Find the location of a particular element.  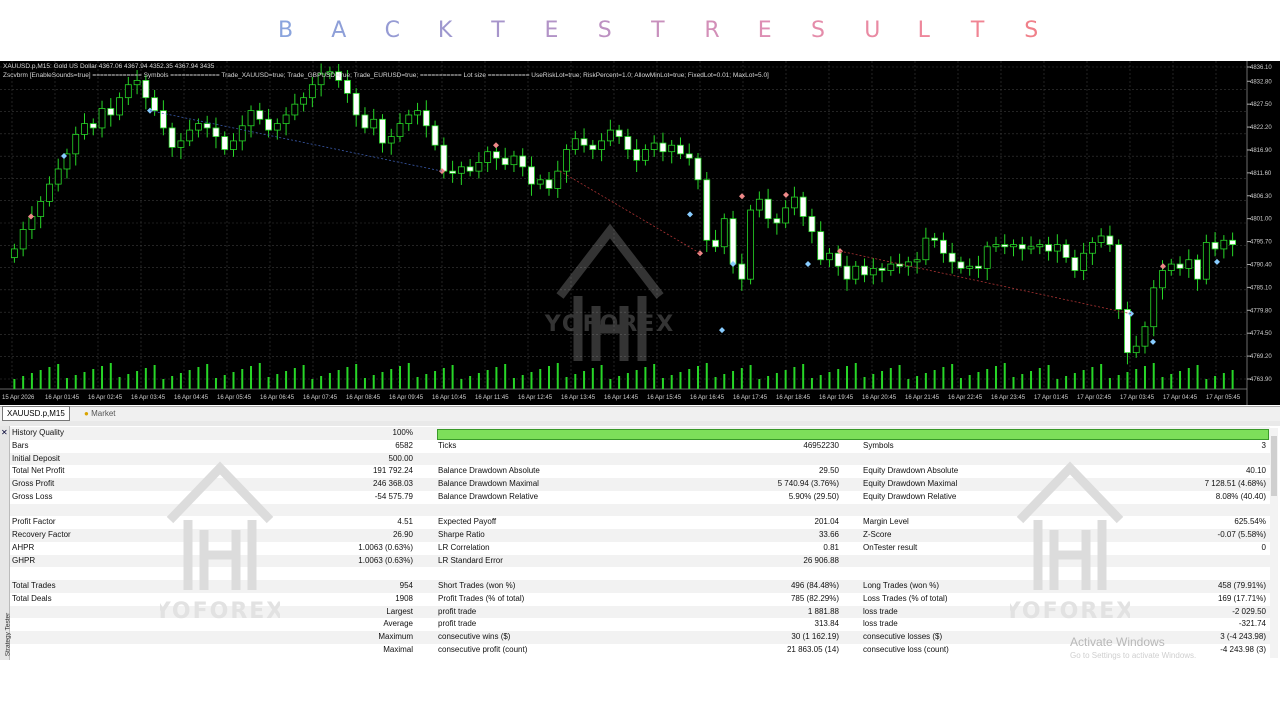

banner-letter: S is located at coordinates (604, 30).